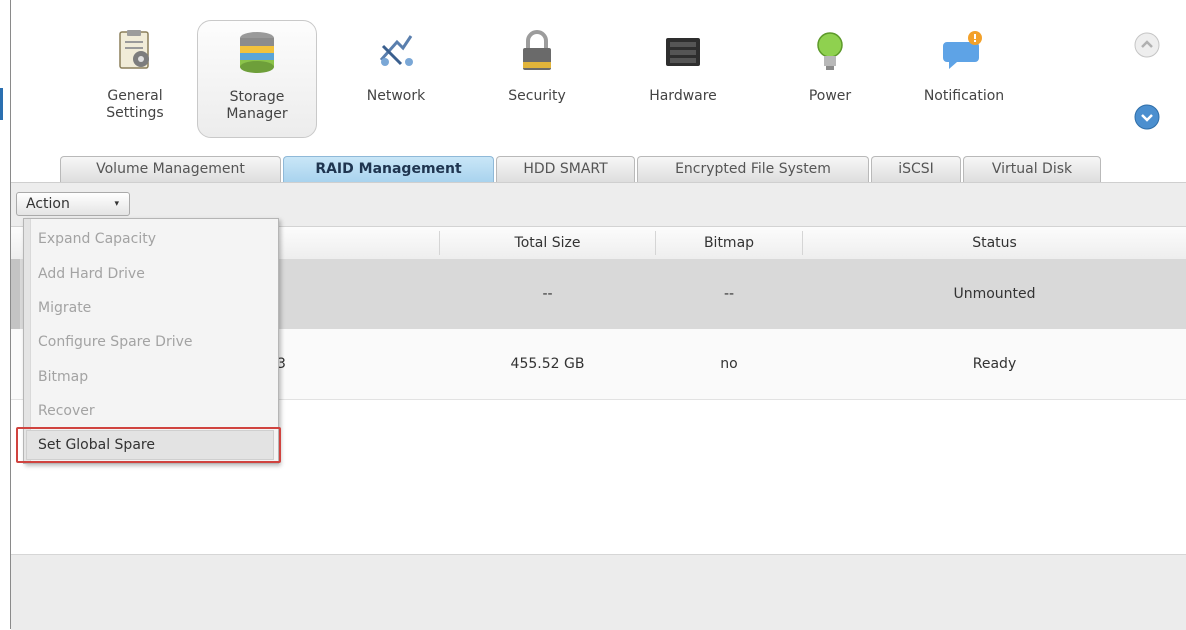  I want to click on tab-raid-management: RAID Management, so click(388, 169).